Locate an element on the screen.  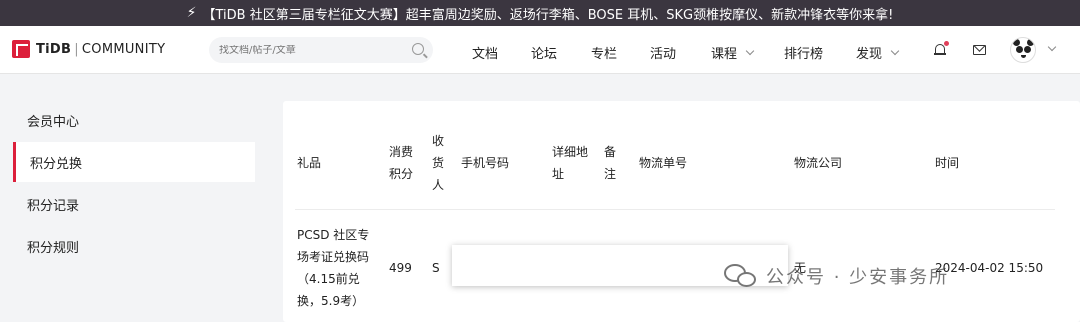
header-time: 时间 is located at coordinates (947, 163).